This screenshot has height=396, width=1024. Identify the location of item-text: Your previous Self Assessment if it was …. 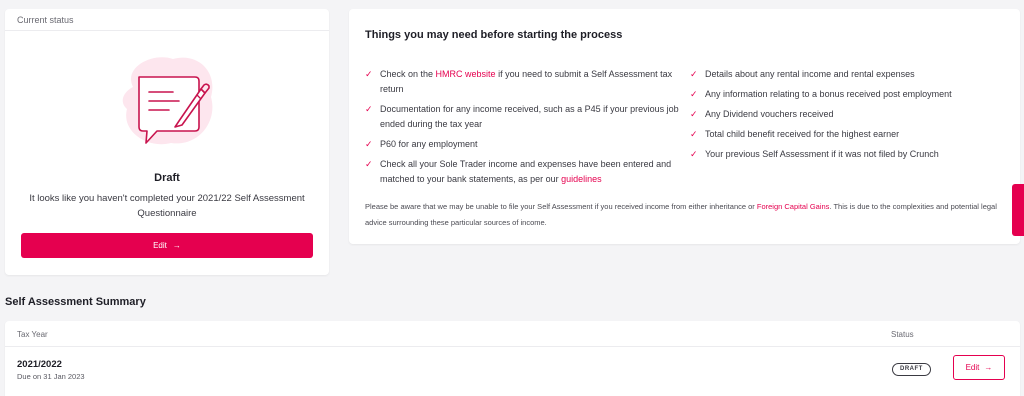
(822, 154).